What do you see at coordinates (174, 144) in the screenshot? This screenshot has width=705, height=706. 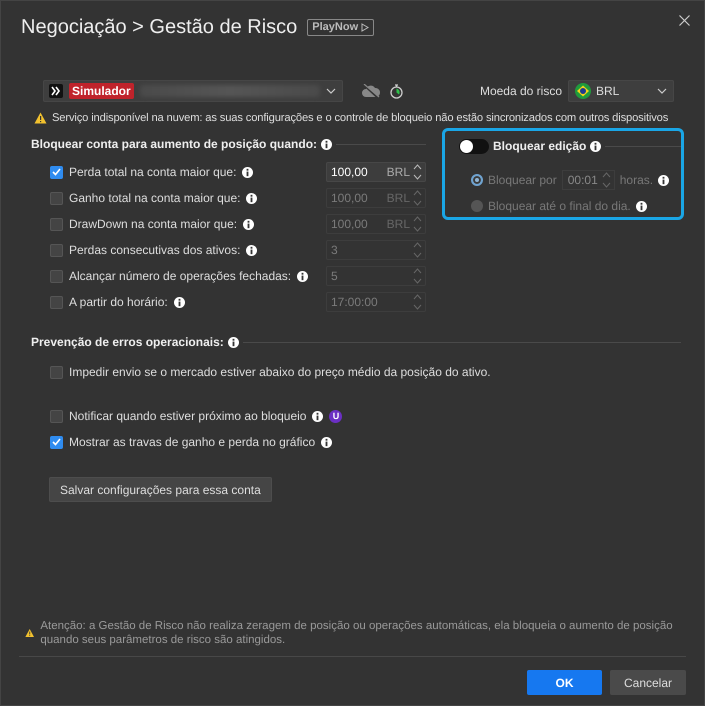 I see `section-title: Bloquear conta para aumento de posição quando:` at bounding box center [174, 144].